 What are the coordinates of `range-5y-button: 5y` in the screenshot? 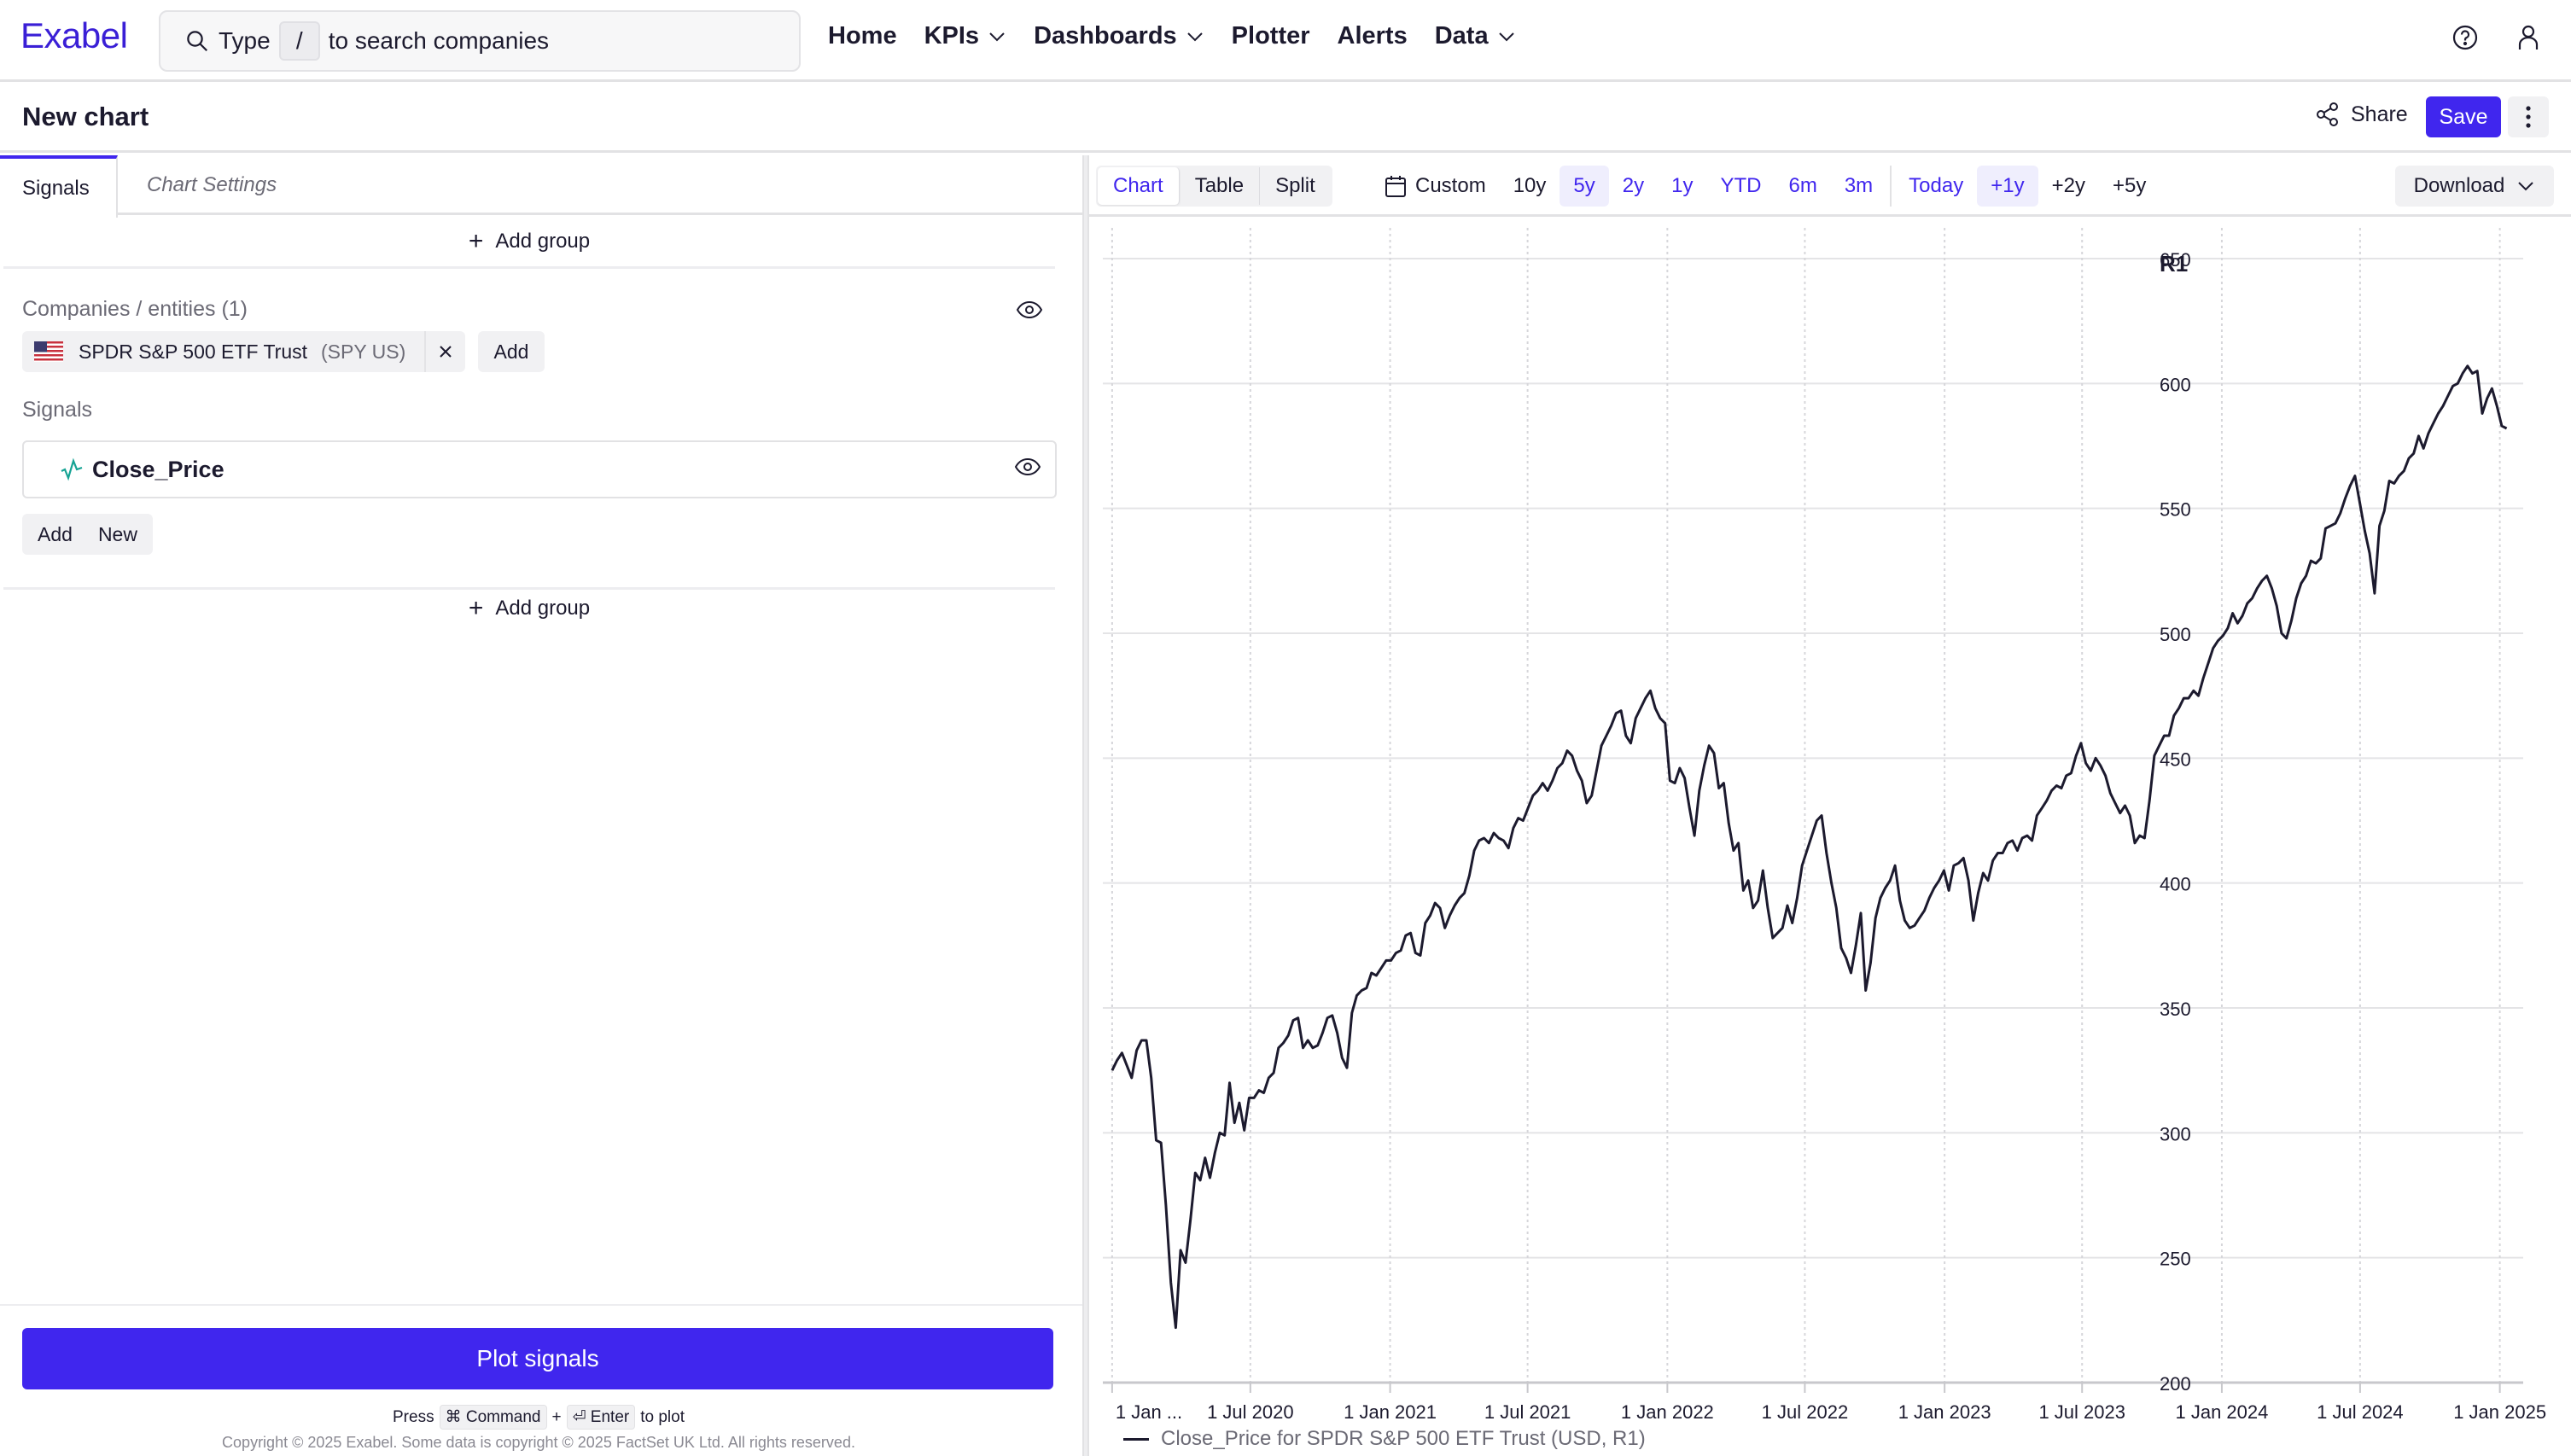 It's located at (1584, 186).